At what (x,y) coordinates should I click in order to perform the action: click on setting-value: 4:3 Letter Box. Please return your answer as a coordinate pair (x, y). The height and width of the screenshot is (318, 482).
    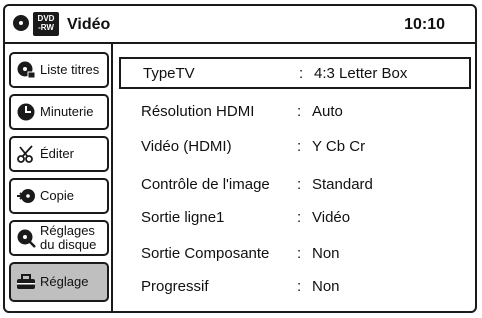
    Looking at the image, I should click on (361, 73).